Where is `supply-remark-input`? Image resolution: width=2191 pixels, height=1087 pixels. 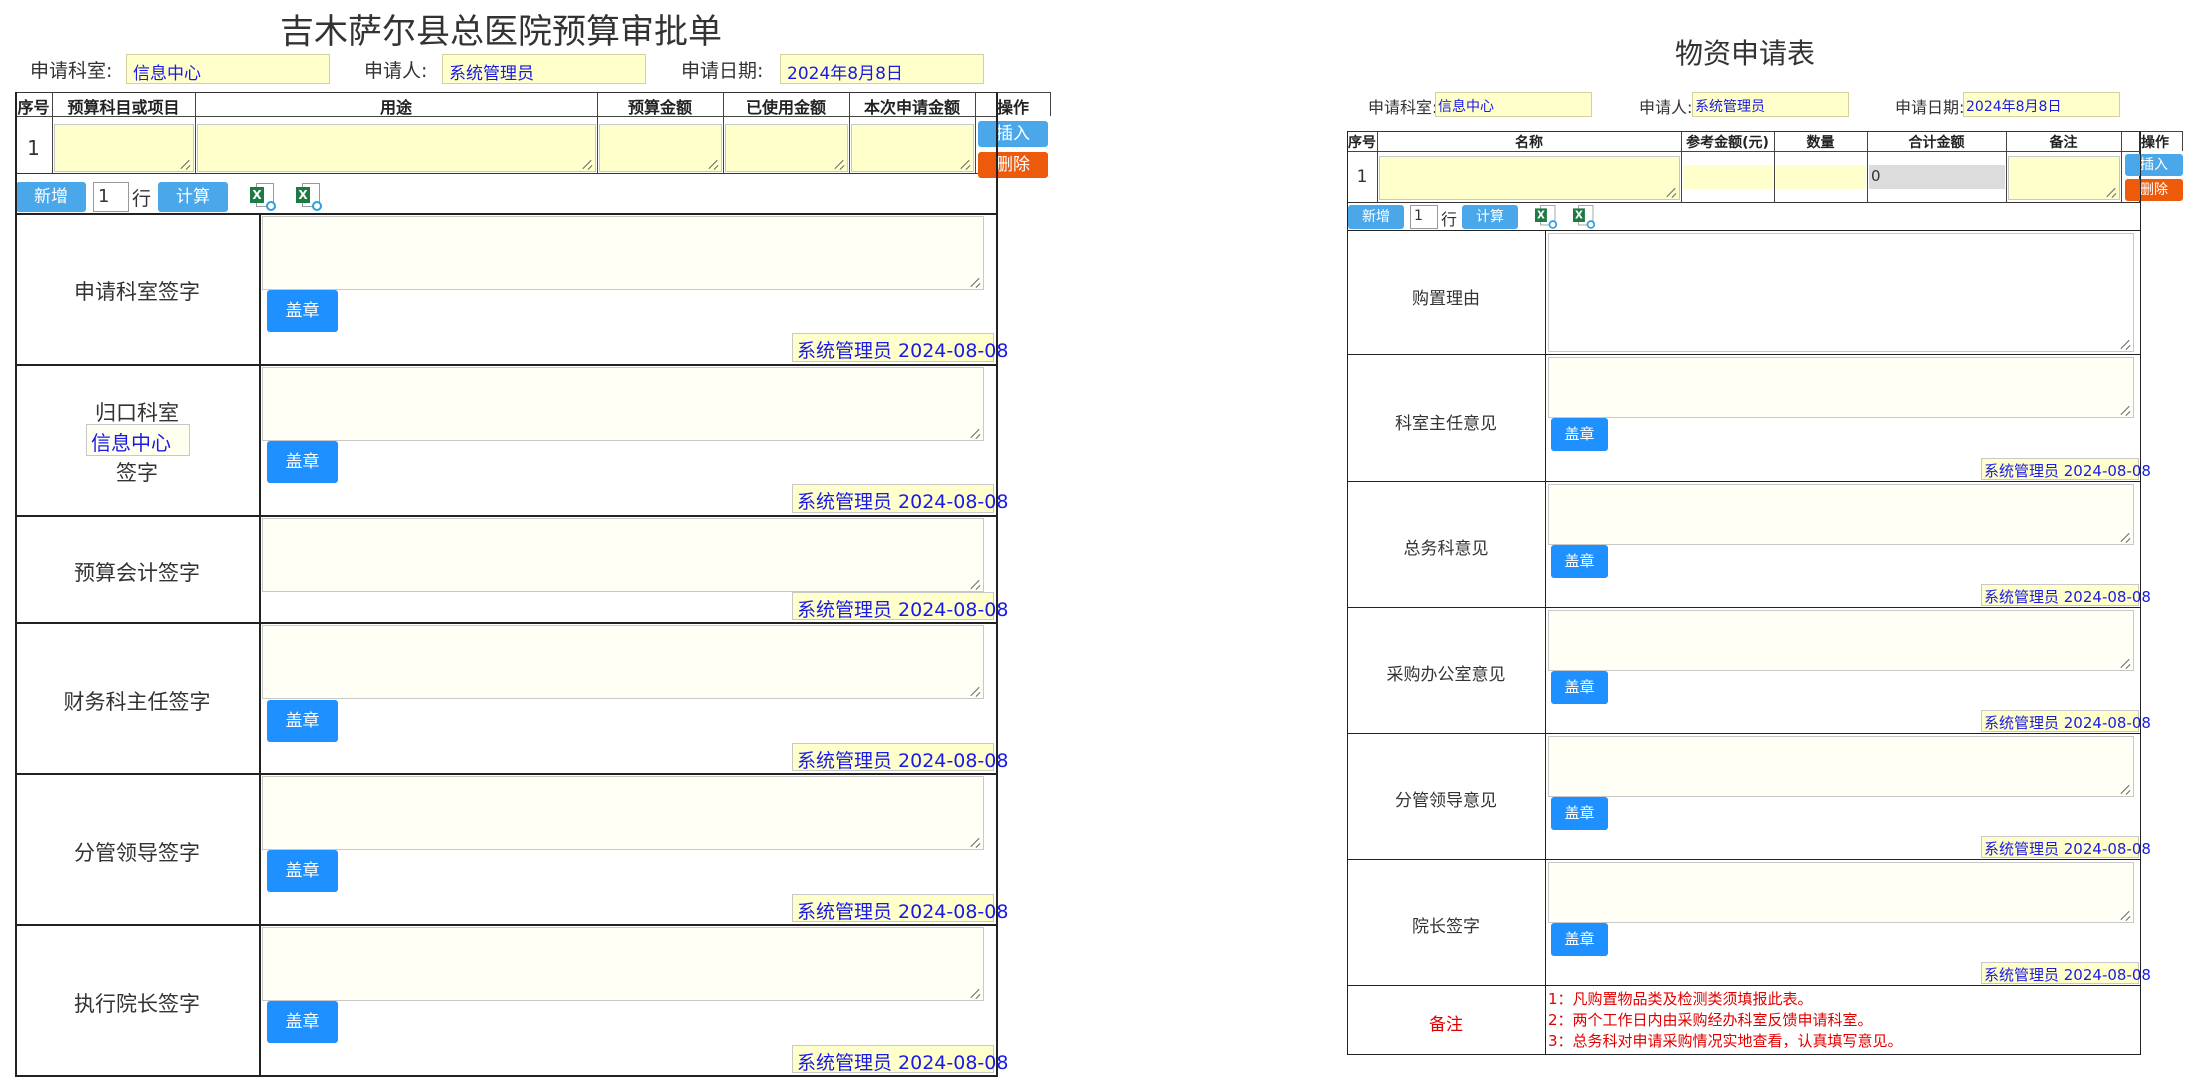 supply-remark-input is located at coordinates (2064, 178).